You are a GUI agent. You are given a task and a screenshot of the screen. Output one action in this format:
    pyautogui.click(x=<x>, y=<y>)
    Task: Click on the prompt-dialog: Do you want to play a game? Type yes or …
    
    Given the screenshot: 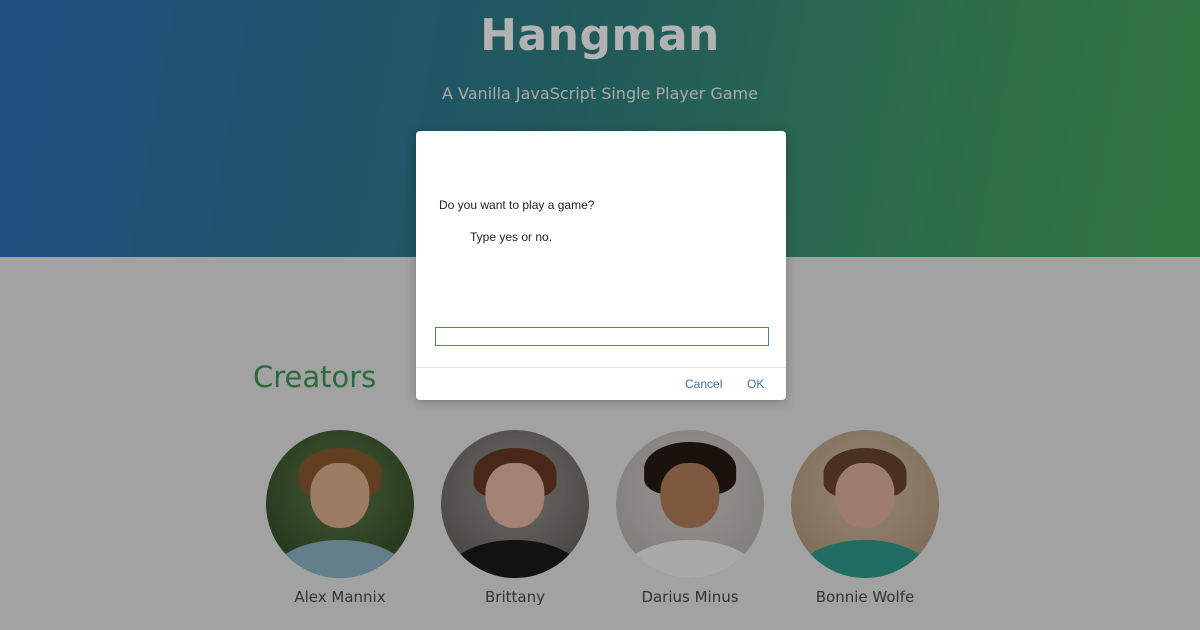 What is the action you would take?
    pyautogui.click(x=601, y=265)
    